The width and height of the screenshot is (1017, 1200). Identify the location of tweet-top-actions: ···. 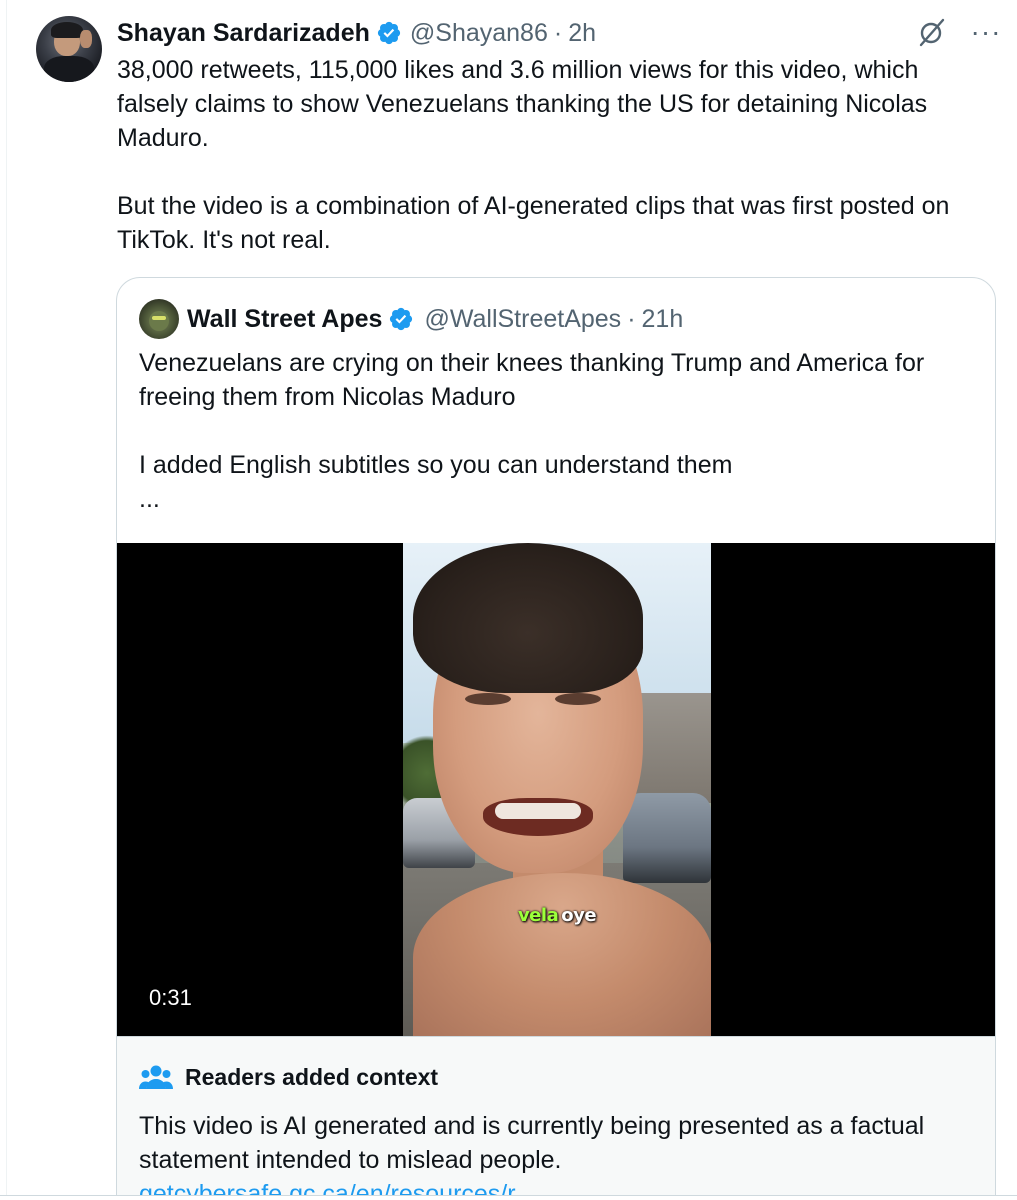
(959, 32).